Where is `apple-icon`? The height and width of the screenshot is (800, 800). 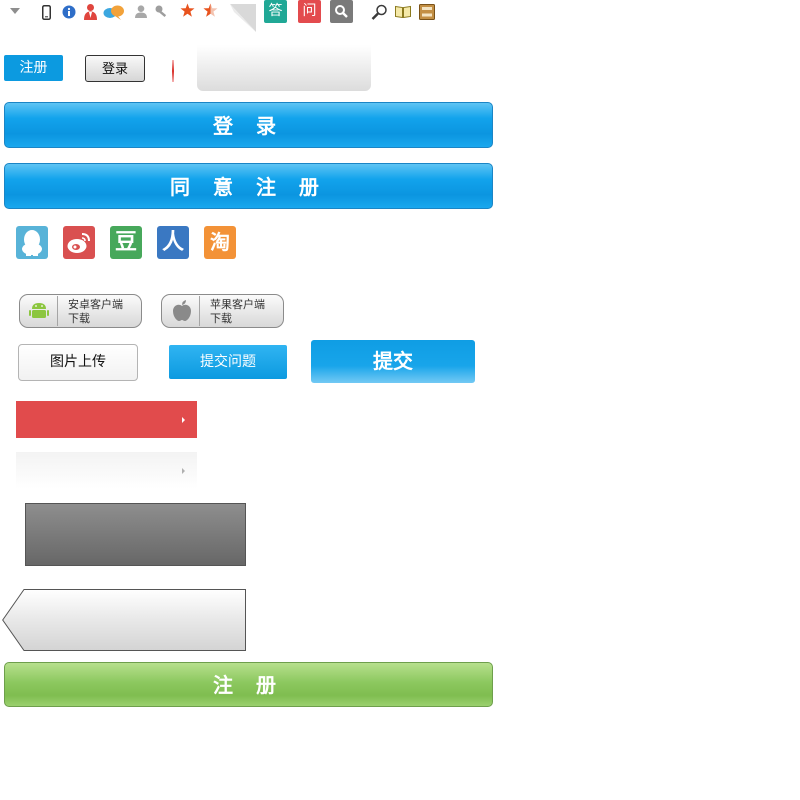
apple-icon is located at coordinates (182, 310).